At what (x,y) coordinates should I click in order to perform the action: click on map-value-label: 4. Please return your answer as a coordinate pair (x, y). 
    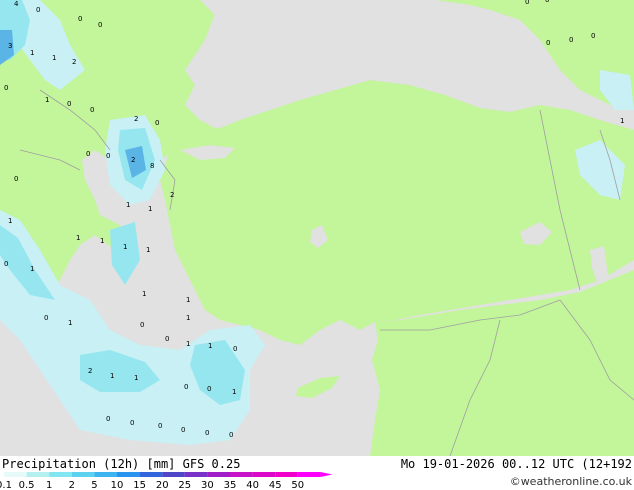
    Looking at the image, I should click on (16, 4).